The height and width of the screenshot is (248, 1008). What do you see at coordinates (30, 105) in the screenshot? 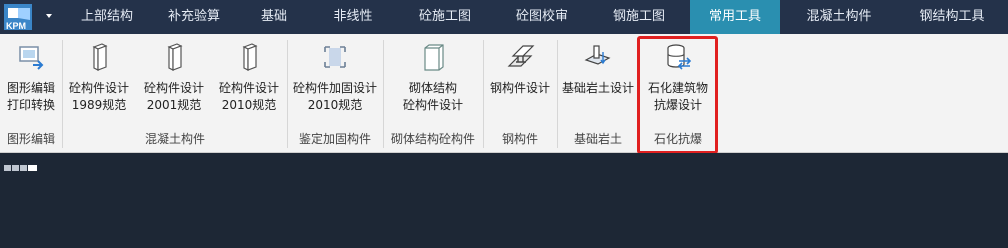
I see `button-label-line2: 打印转换` at bounding box center [30, 105].